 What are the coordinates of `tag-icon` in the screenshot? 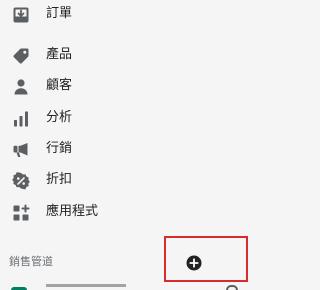 It's located at (21, 56).